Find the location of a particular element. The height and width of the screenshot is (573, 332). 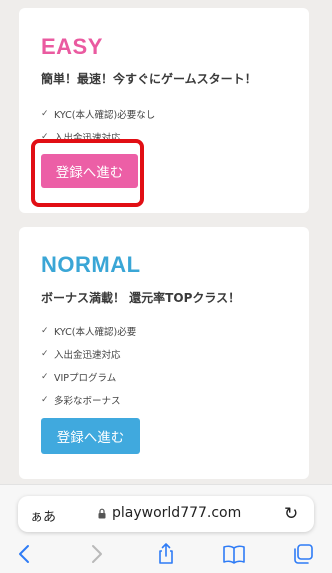

feature-item: ✓ KYC(本人確認)必要 is located at coordinates (88, 330).